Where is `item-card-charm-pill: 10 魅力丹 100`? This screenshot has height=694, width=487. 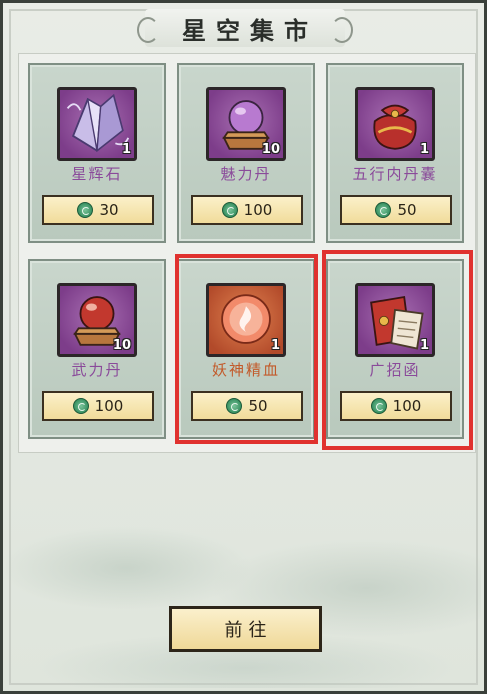
item-card-charm-pill: 10 魅力丹 100 is located at coordinates (246, 153).